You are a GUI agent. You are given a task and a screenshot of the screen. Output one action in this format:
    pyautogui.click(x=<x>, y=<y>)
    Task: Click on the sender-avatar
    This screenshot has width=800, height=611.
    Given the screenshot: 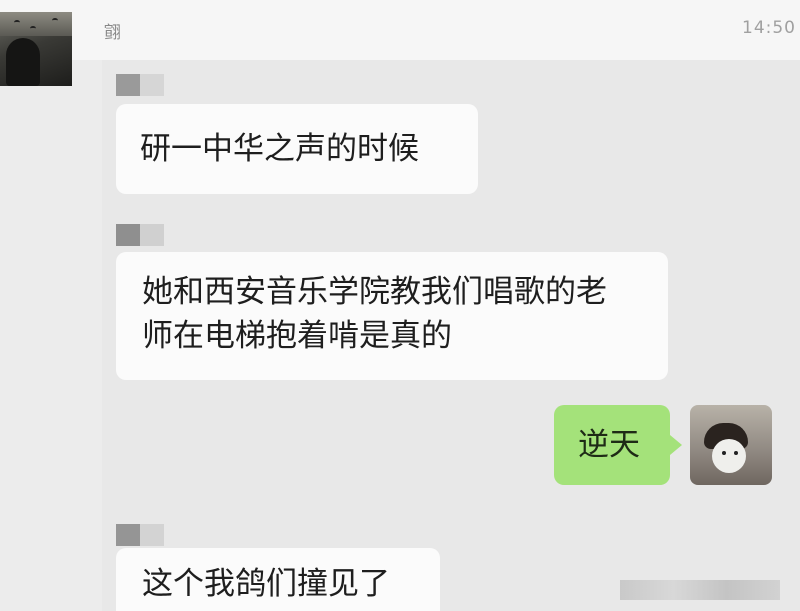 What is the action you would take?
    pyautogui.click(x=36, y=49)
    